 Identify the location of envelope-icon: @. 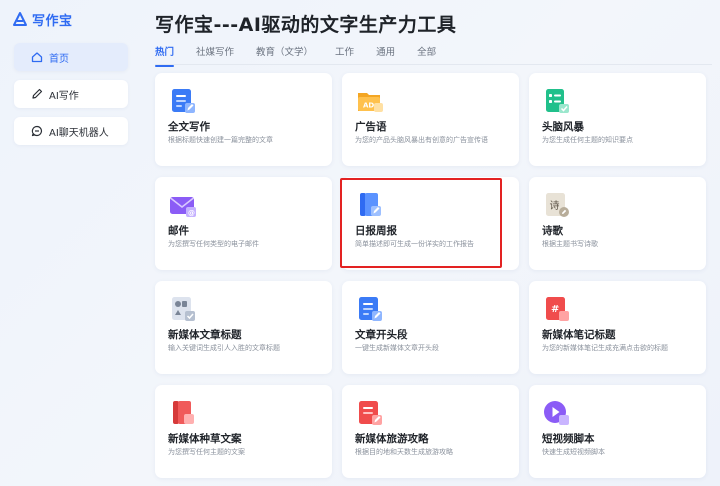
(183, 207).